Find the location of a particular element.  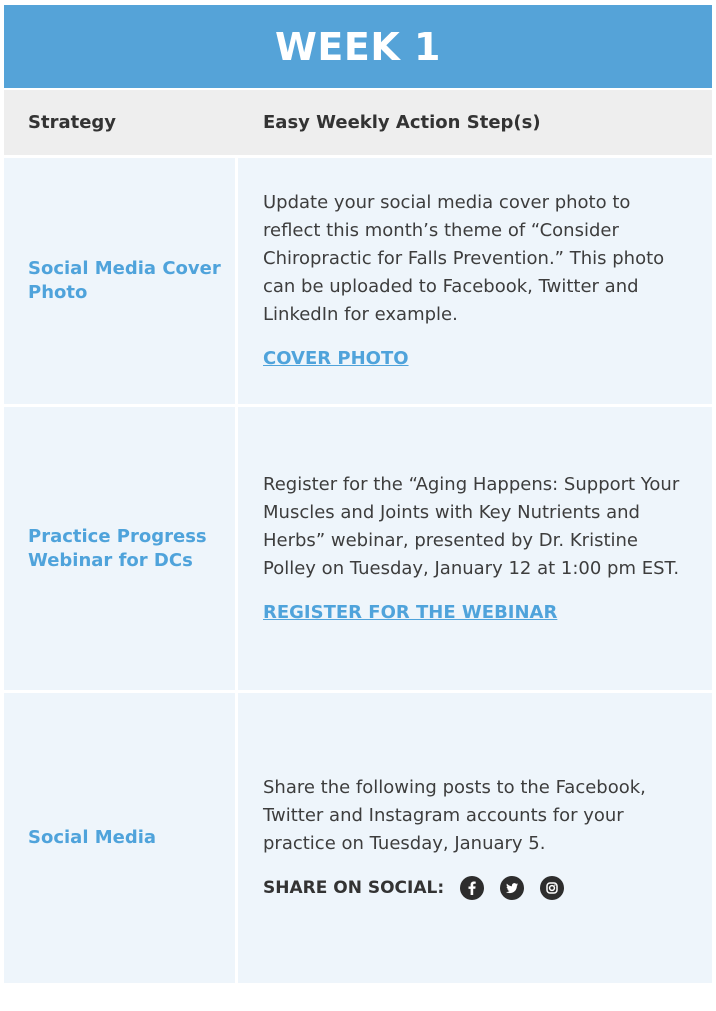

facebook-icon is located at coordinates (472, 888).